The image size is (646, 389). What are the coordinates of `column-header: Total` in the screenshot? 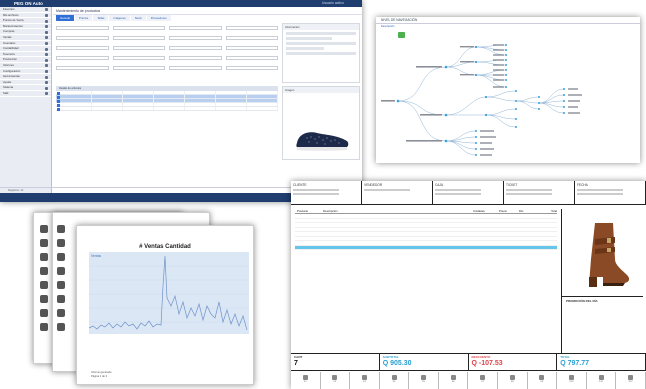 It's located at (554, 211).